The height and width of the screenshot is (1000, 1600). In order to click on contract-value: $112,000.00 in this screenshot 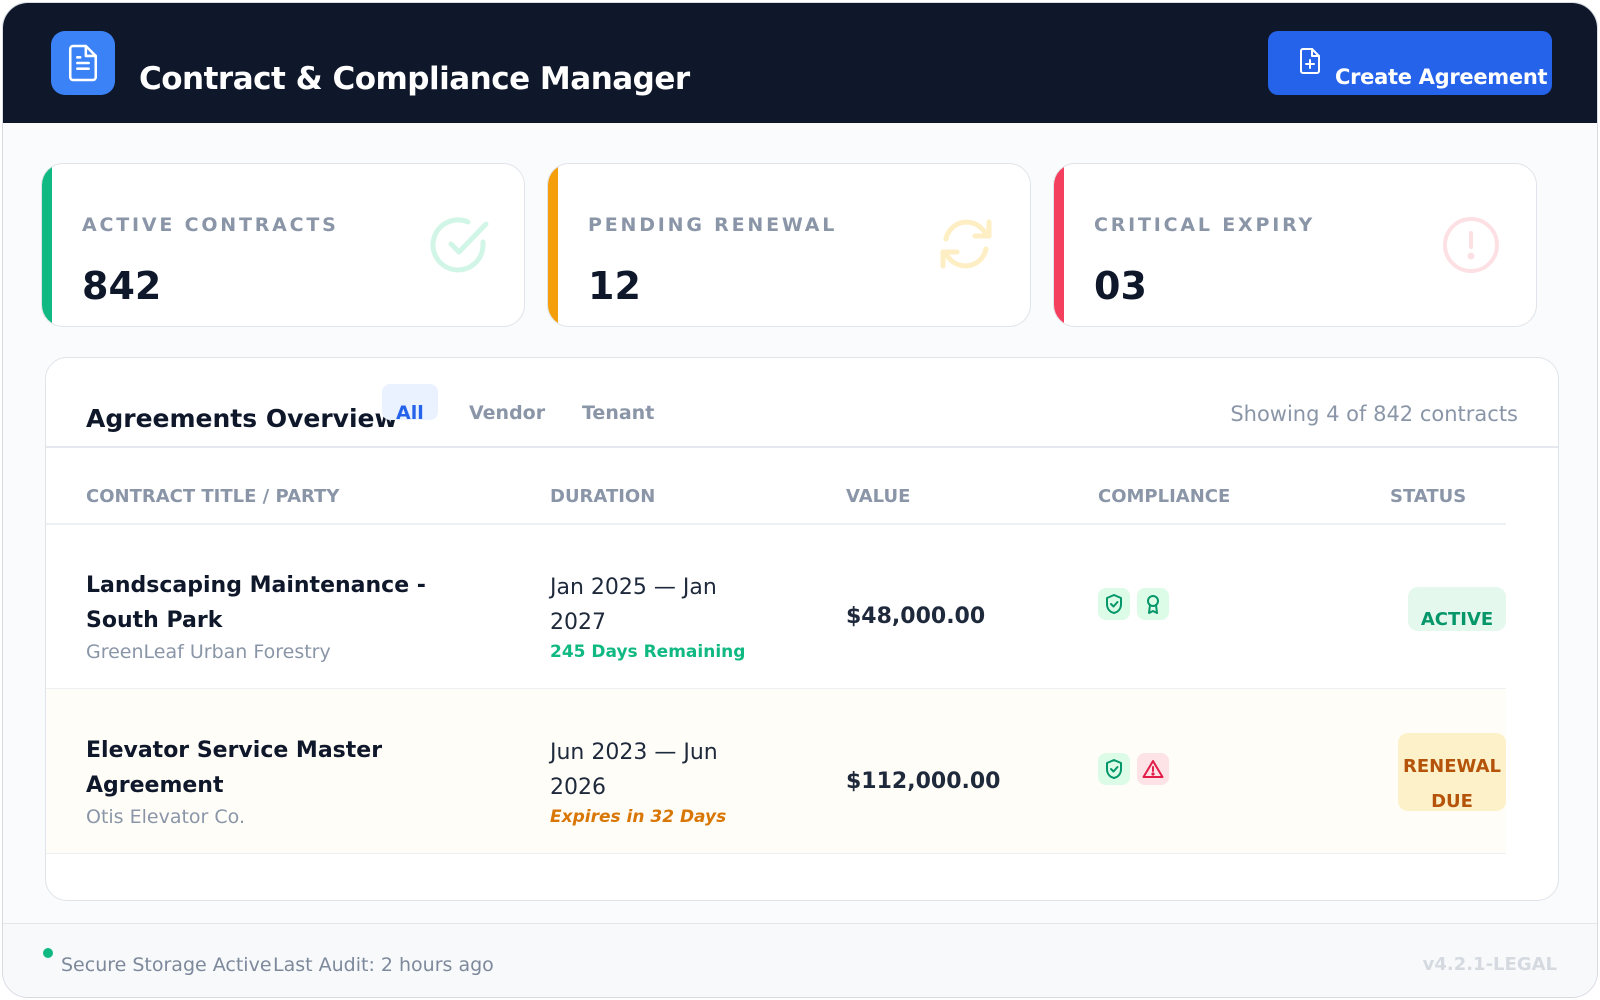, I will do `click(923, 781)`.